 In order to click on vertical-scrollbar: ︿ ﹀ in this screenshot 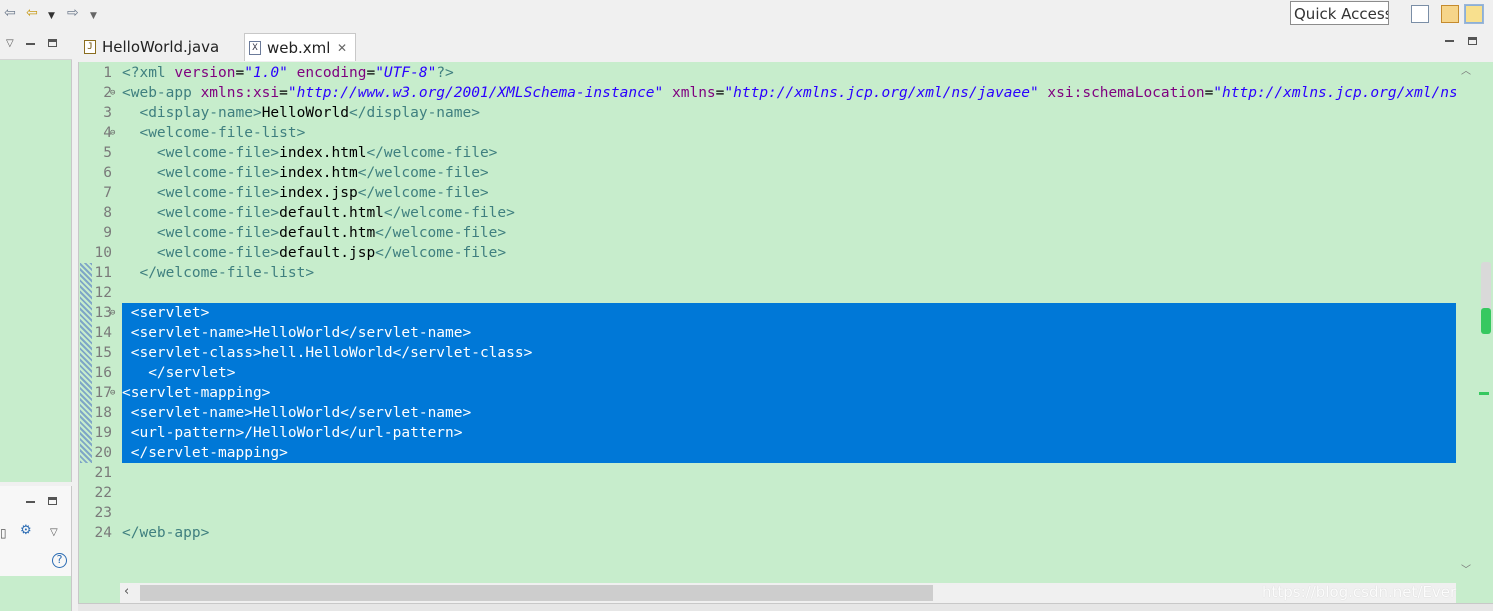, I will do `click(1466, 323)`.